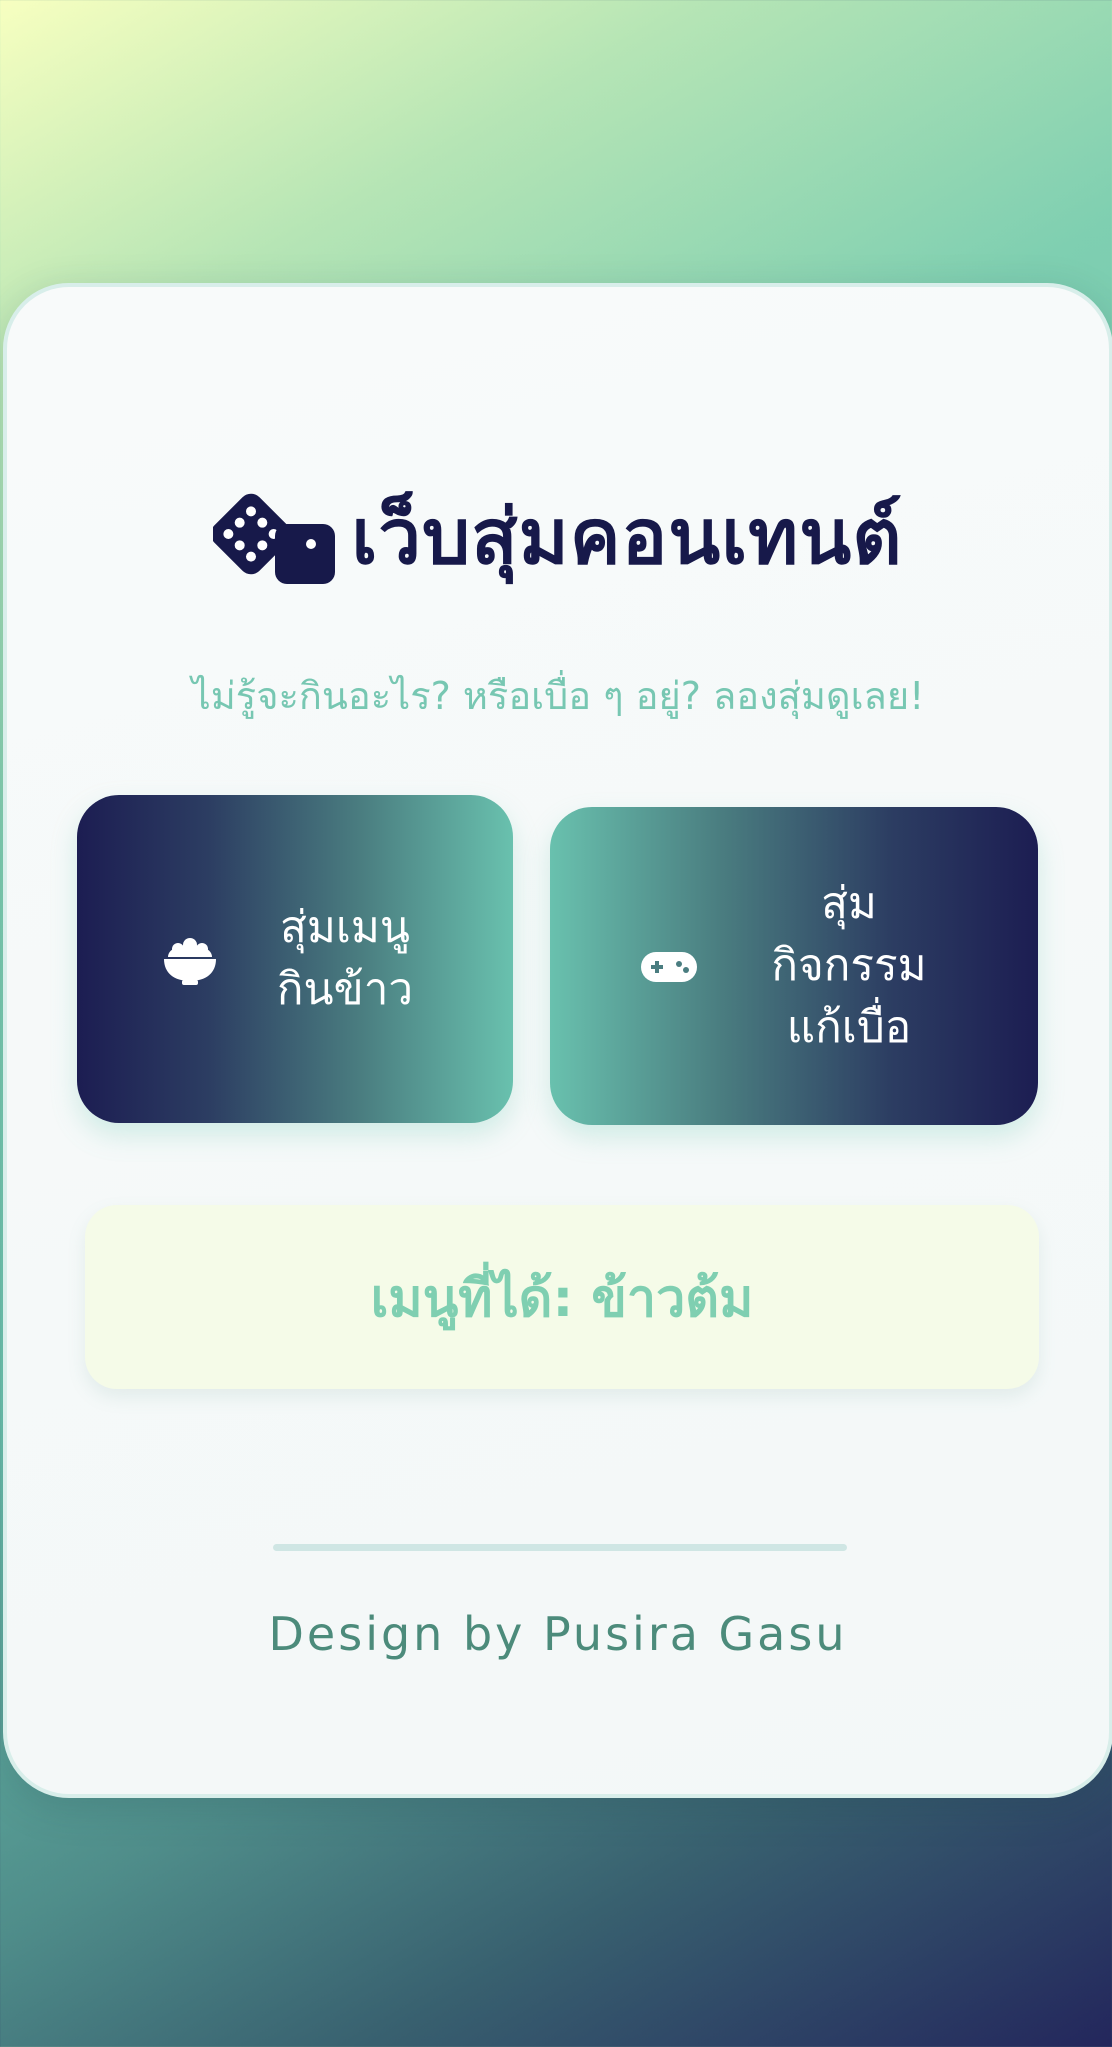  Describe the element at coordinates (669, 967) in the screenshot. I see `gamepad-icon` at that location.